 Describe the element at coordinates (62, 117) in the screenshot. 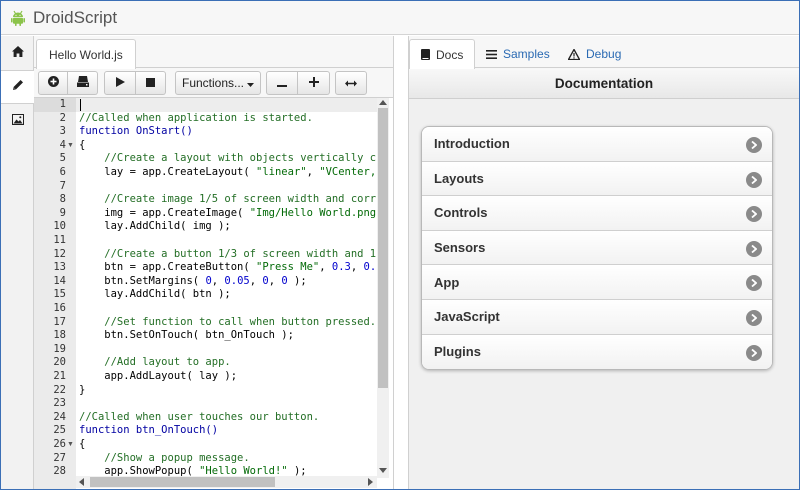

I see `line-number: 2` at that location.